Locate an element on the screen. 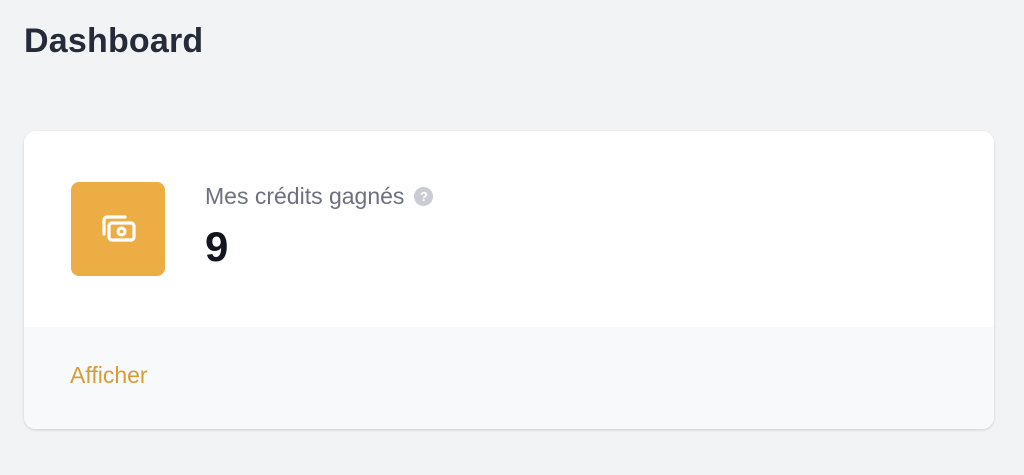  show-link: Afficher is located at coordinates (109, 375).